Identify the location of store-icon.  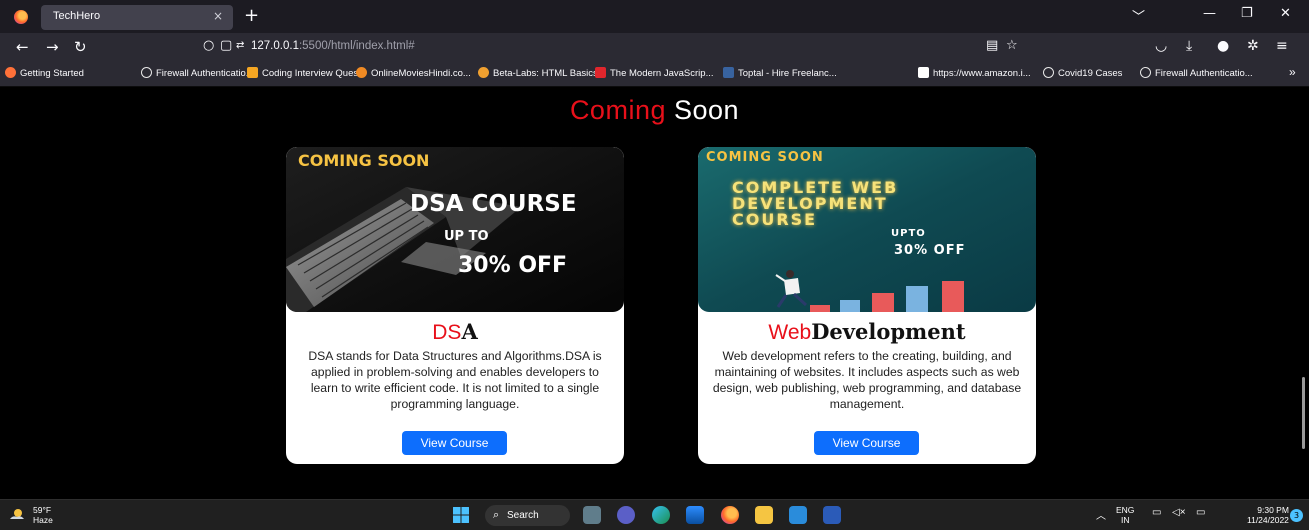
(695, 515).